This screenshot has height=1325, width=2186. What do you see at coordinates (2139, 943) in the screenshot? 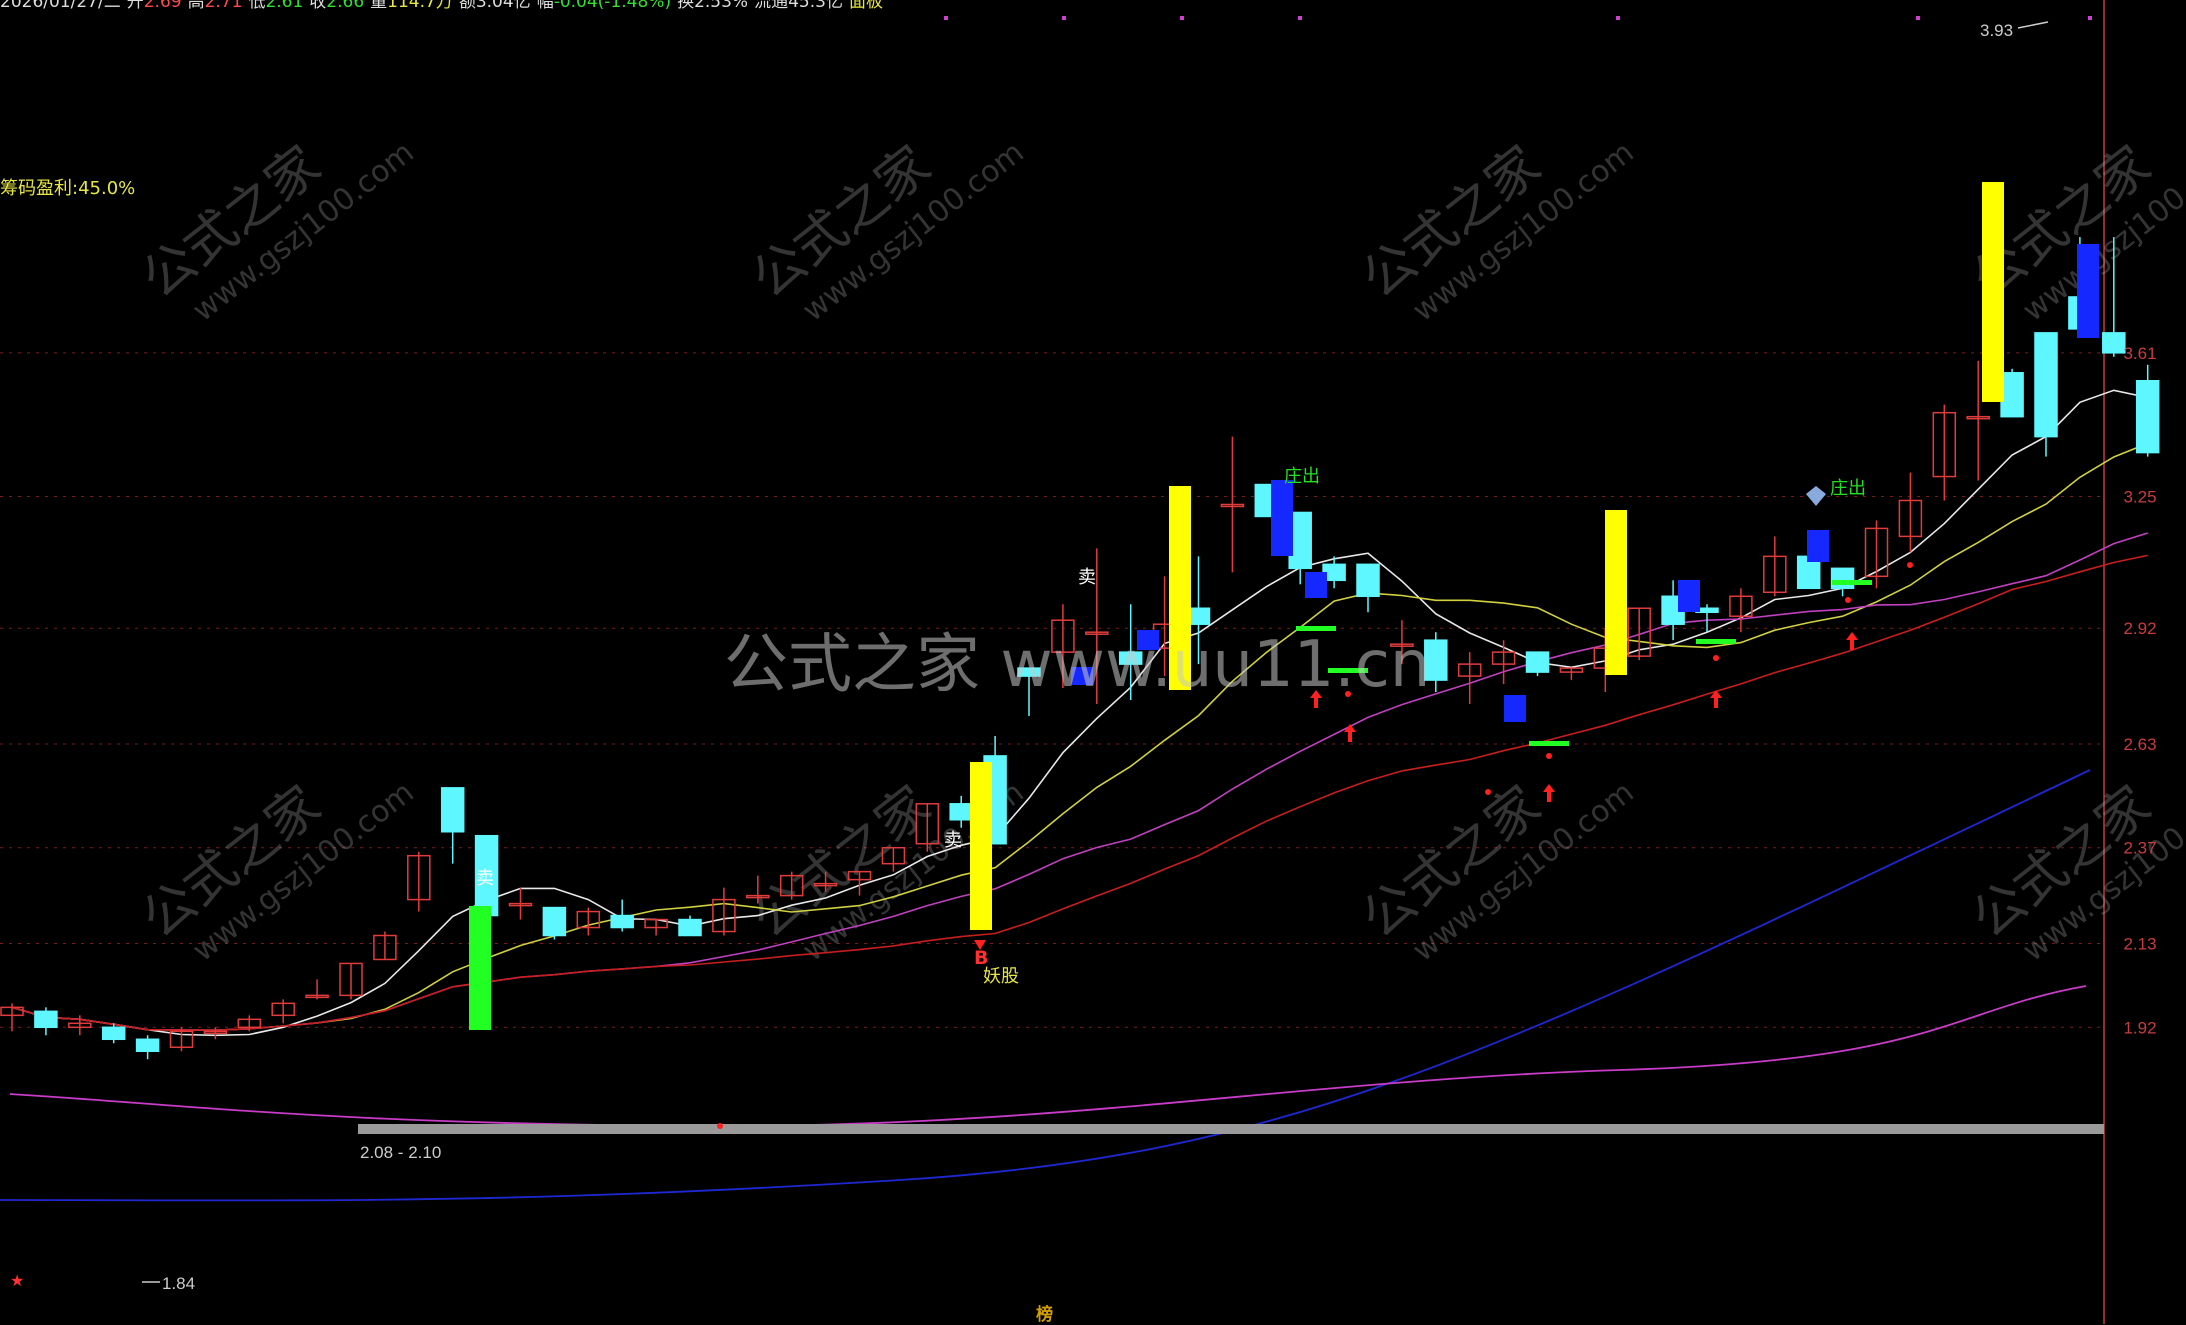
I see `price-tick-5: 2.13` at bounding box center [2139, 943].